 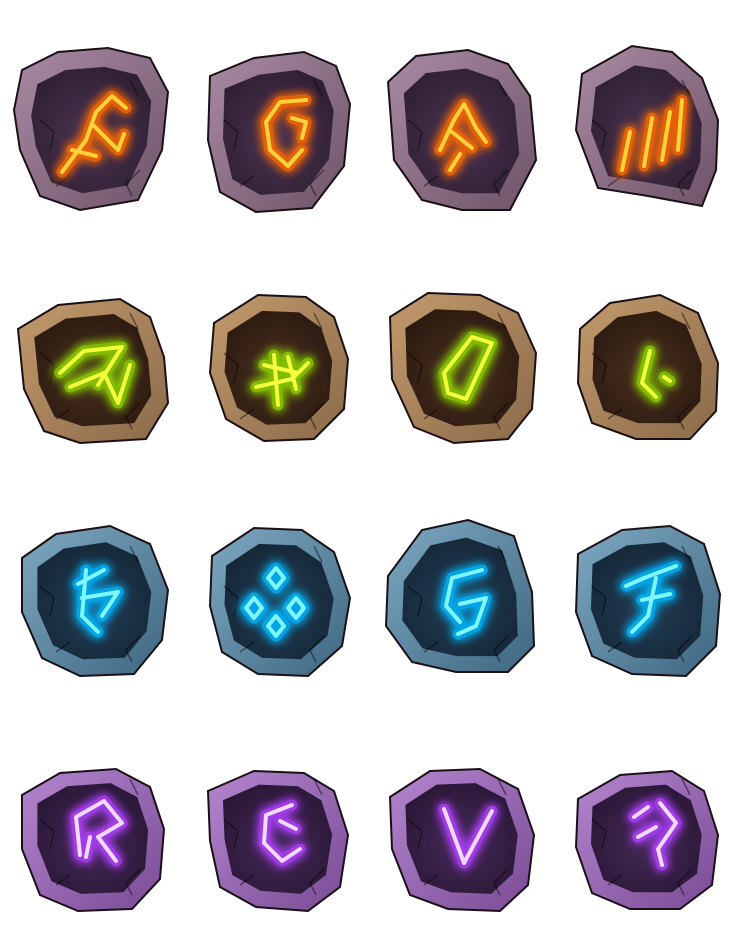 What do you see at coordinates (91, 129) in the screenshot?
I see `fire-rune-1-stone-art` at bounding box center [91, 129].